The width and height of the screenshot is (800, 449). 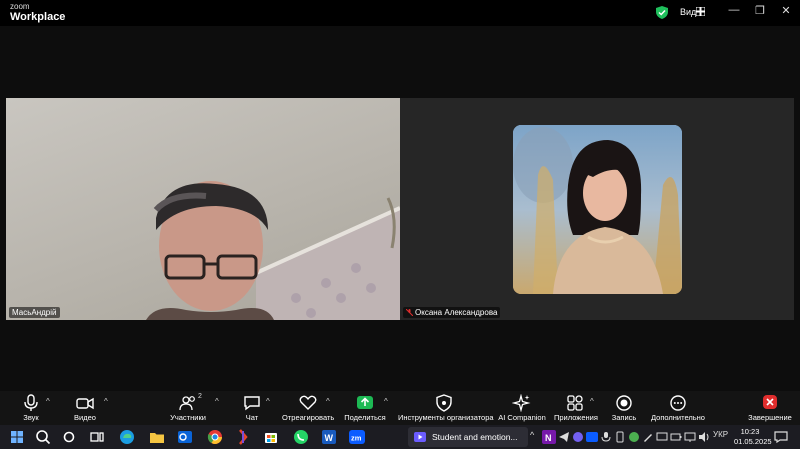 What do you see at coordinates (308, 417) in the screenshot?
I see `react-label: Отреагировать` at bounding box center [308, 417].